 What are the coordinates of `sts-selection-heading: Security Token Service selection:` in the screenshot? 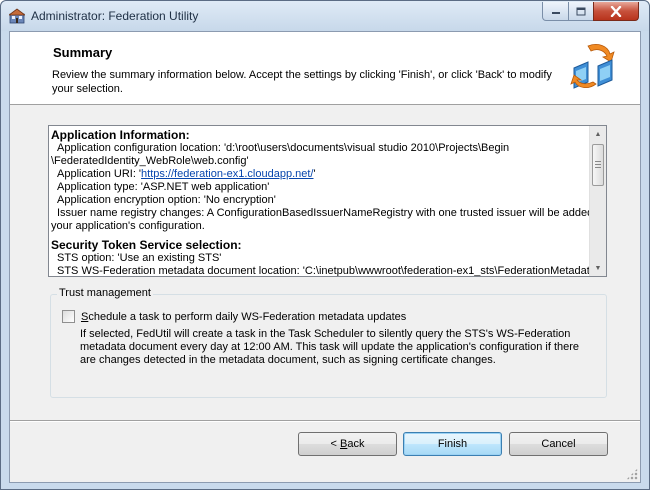 It's located at (146, 245).